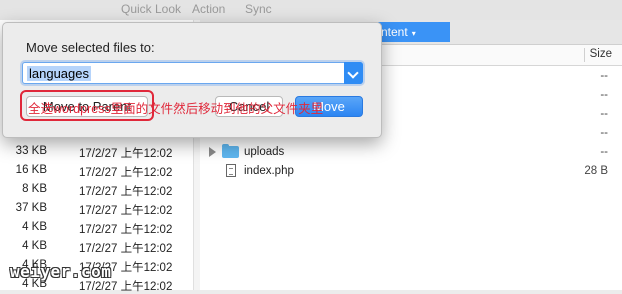  I want to click on list-item: 16 KB 17/2/27 上午12:02, so click(96, 170).